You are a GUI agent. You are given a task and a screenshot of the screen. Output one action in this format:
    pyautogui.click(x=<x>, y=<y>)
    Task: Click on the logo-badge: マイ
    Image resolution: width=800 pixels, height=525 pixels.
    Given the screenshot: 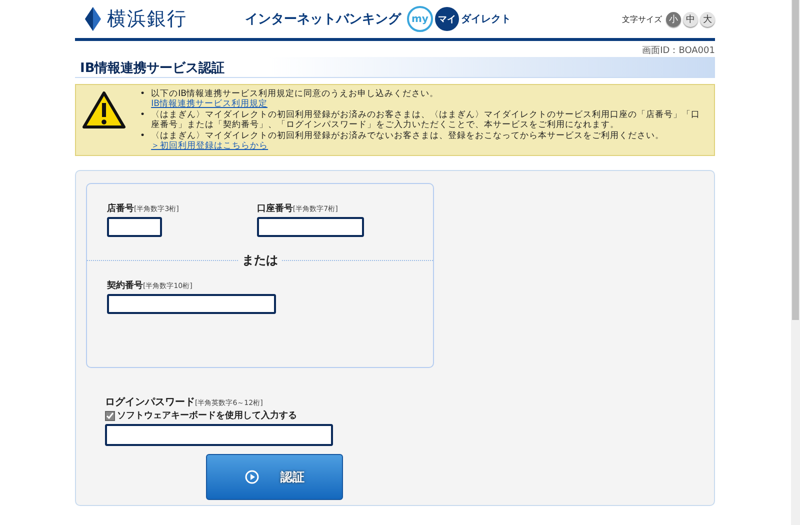 What is the action you would take?
    pyautogui.click(x=447, y=19)
    